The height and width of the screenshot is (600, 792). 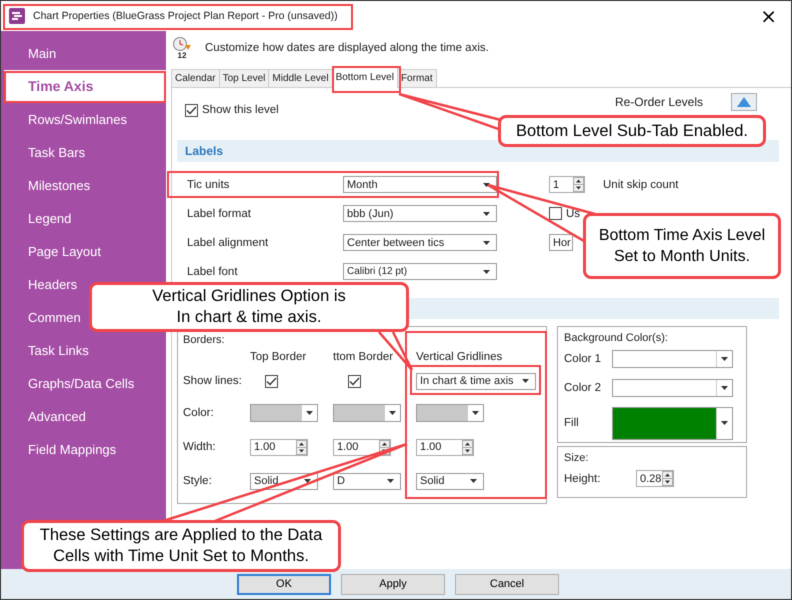 What do you see at coordinates (204, 340) in the screenshot?
I see `group-title: Borders:` at bounding box center [204, 340].